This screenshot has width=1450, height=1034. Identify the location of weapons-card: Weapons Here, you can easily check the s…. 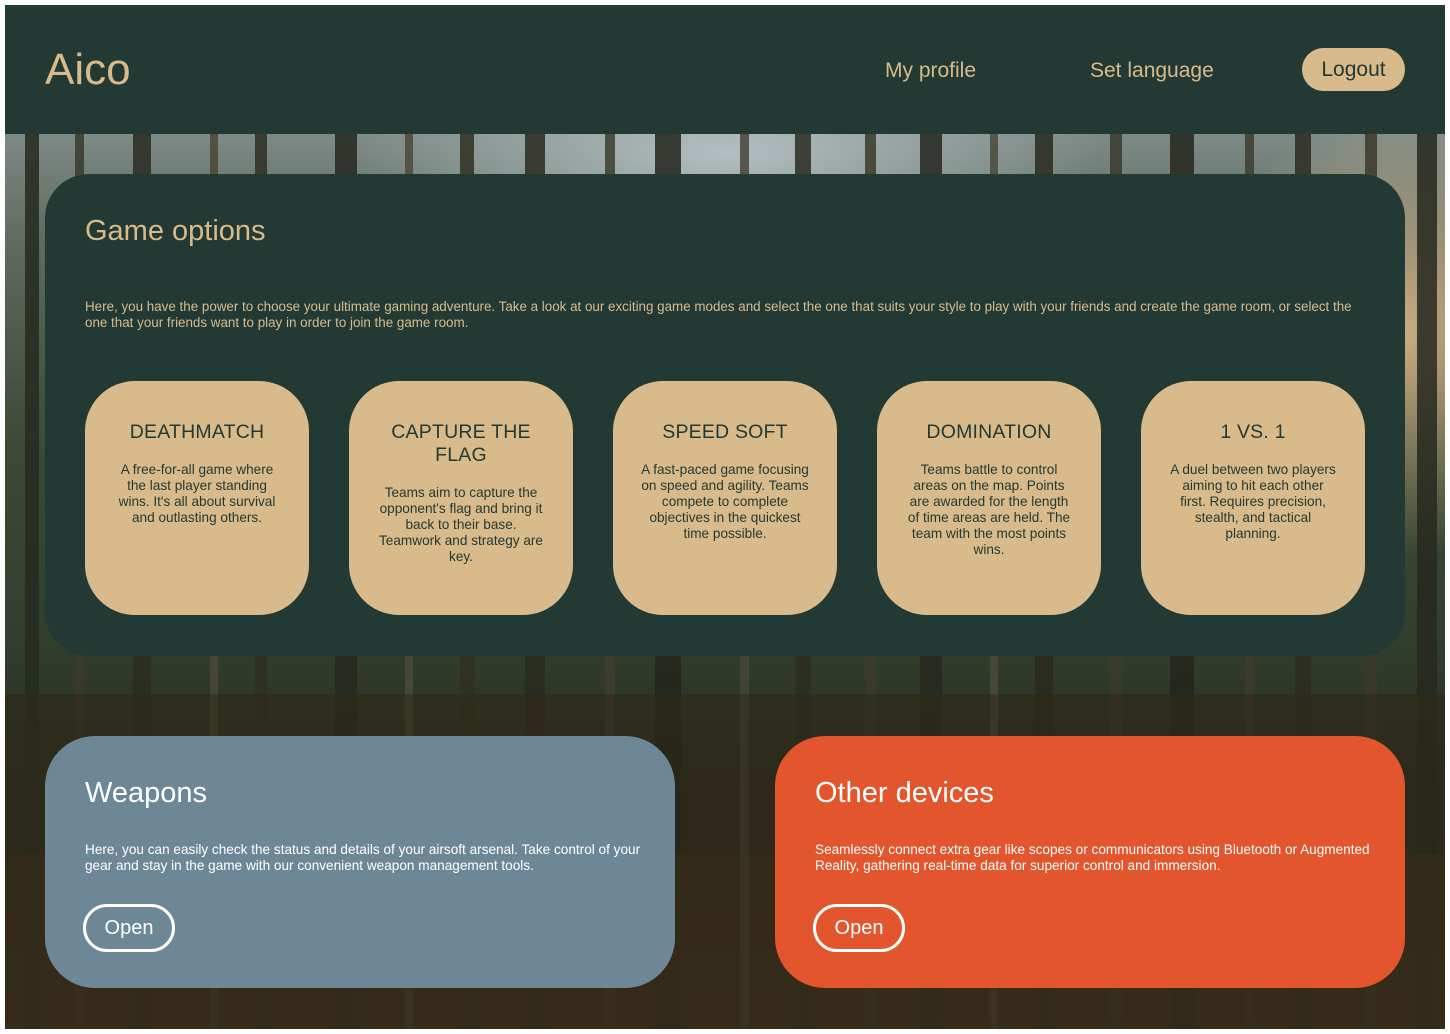
(360, 862).